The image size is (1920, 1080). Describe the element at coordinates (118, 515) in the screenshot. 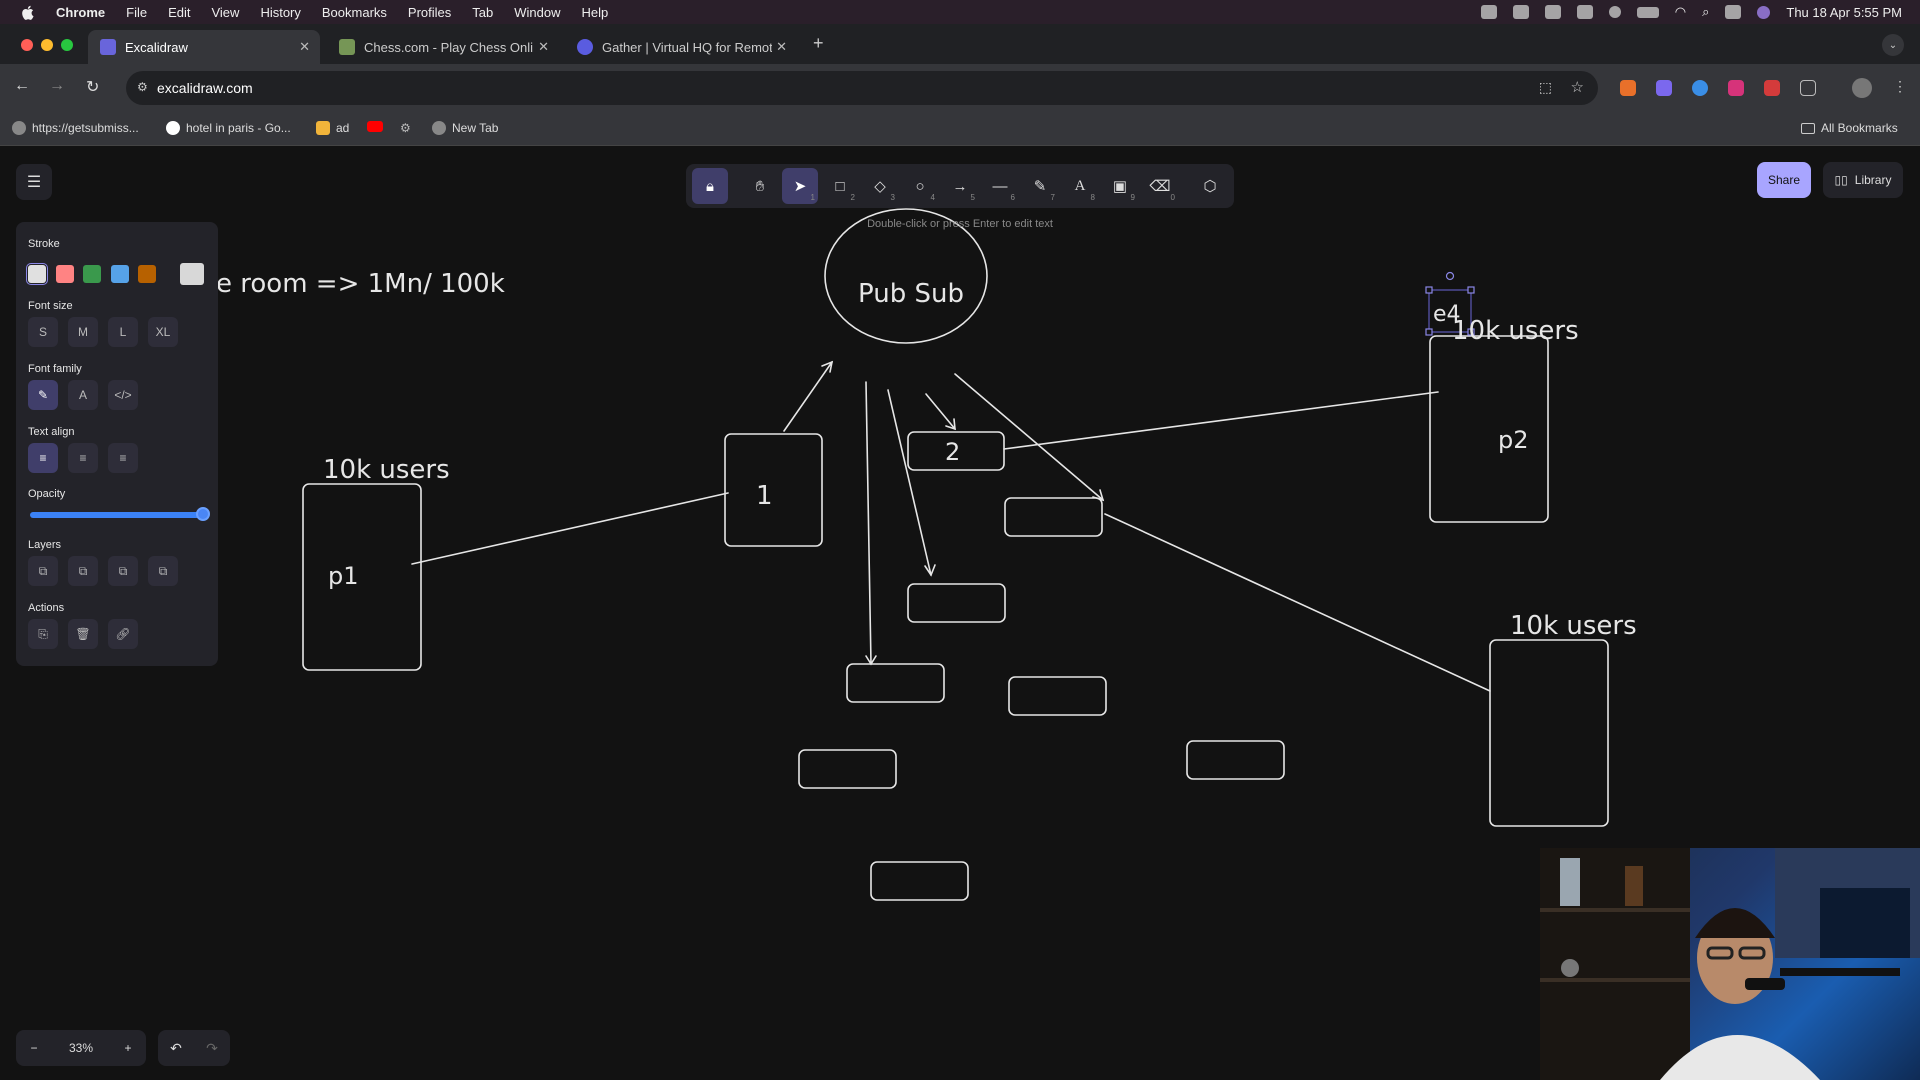

I see `opacity-slider-track` at that location.